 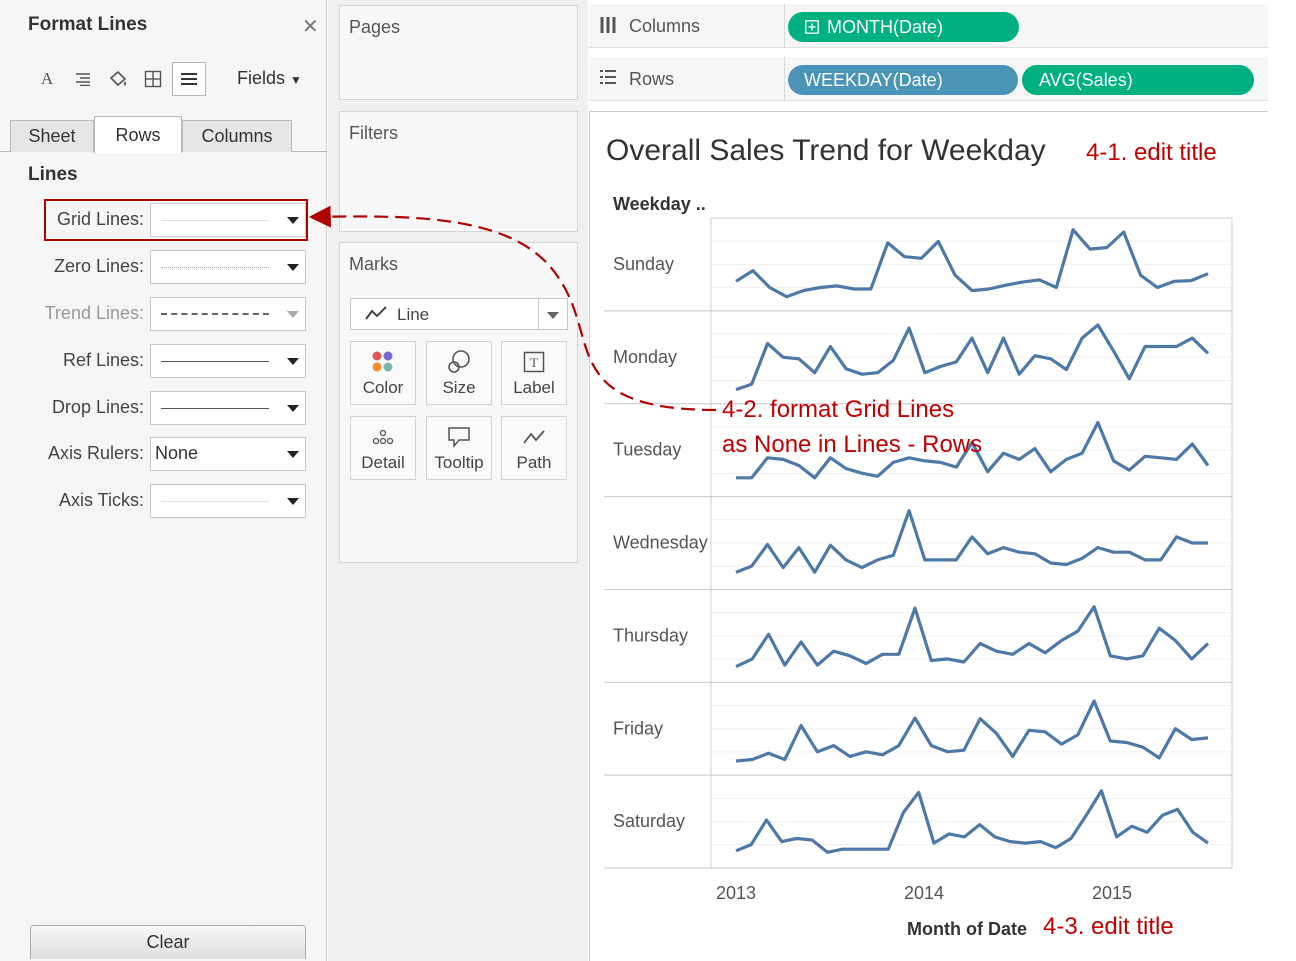 I want to click on series-line-sunday, so click(x=972, y=263).